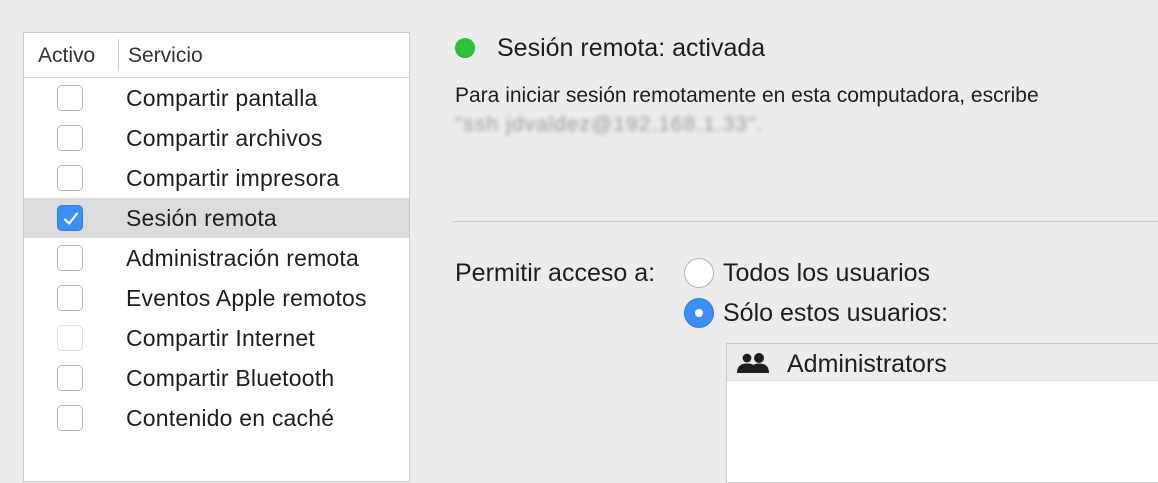 Image resolution: width=1158 pixels, height=483 pixels. Describe the element at coordinates (243, 258) in the screenshot. I see `service-label: Administración remota` at that location.